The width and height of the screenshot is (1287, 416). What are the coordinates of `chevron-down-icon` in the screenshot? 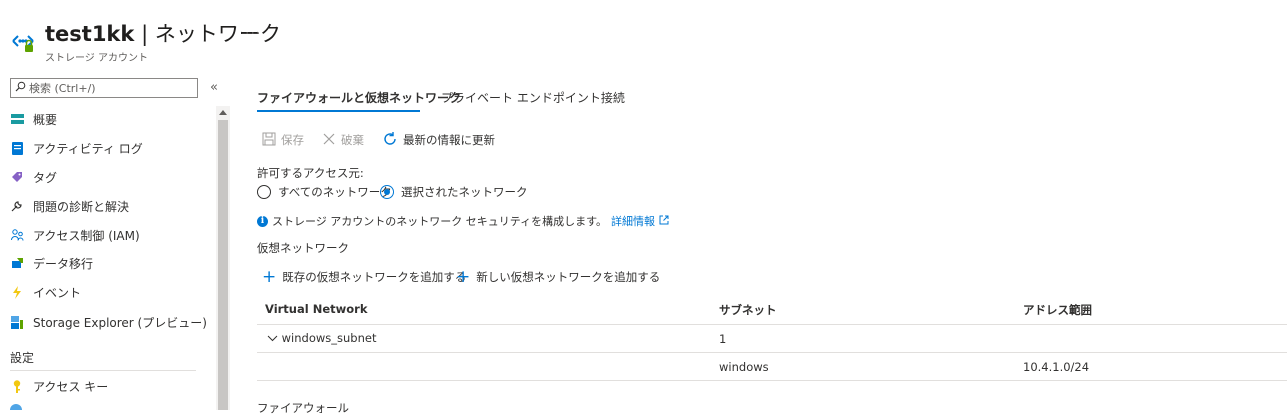 It's located at (274, 338).